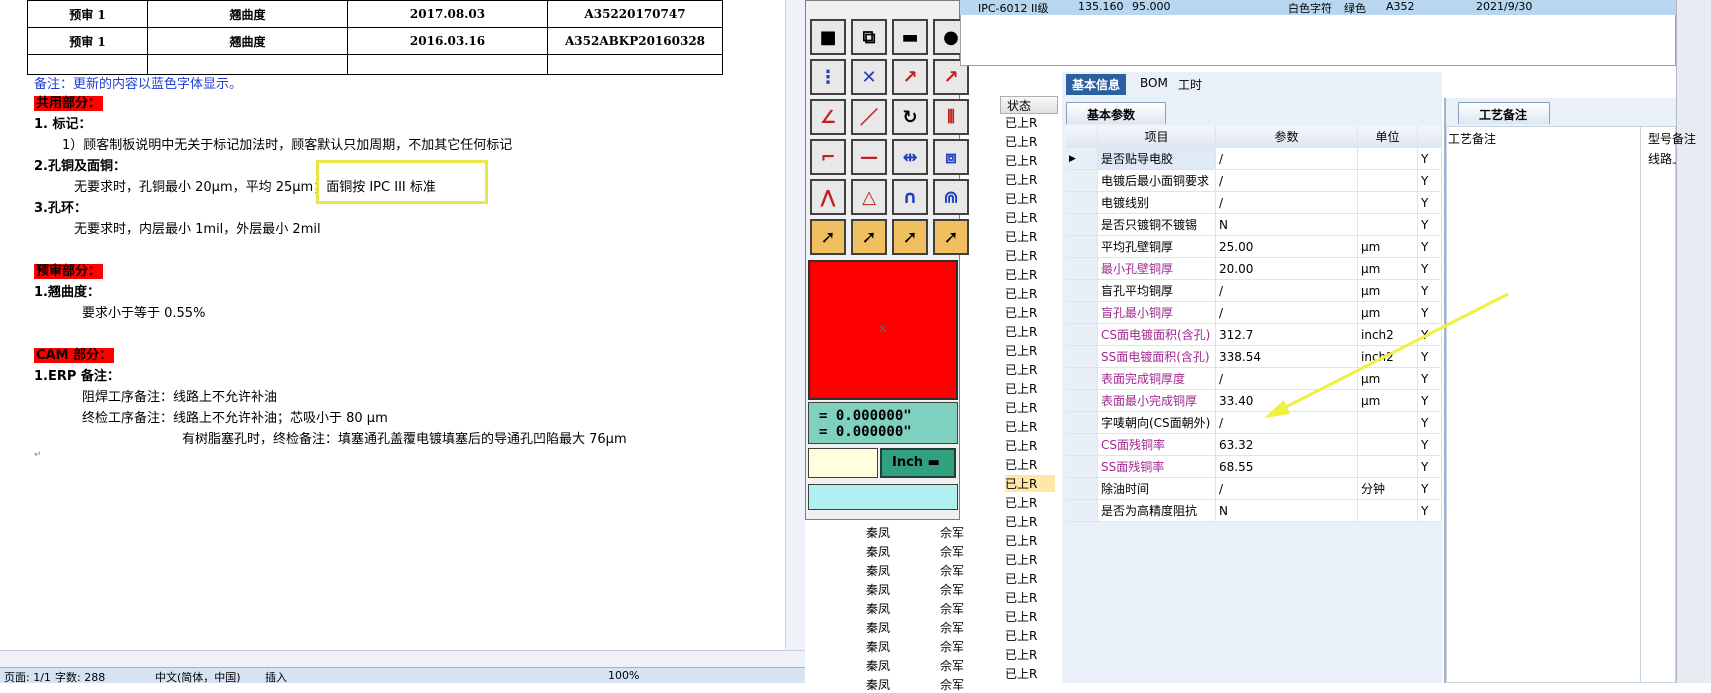 The height and width of the screenshot is (693, 1711). I want to click on param-value-cell: N, so click(1287, 225).